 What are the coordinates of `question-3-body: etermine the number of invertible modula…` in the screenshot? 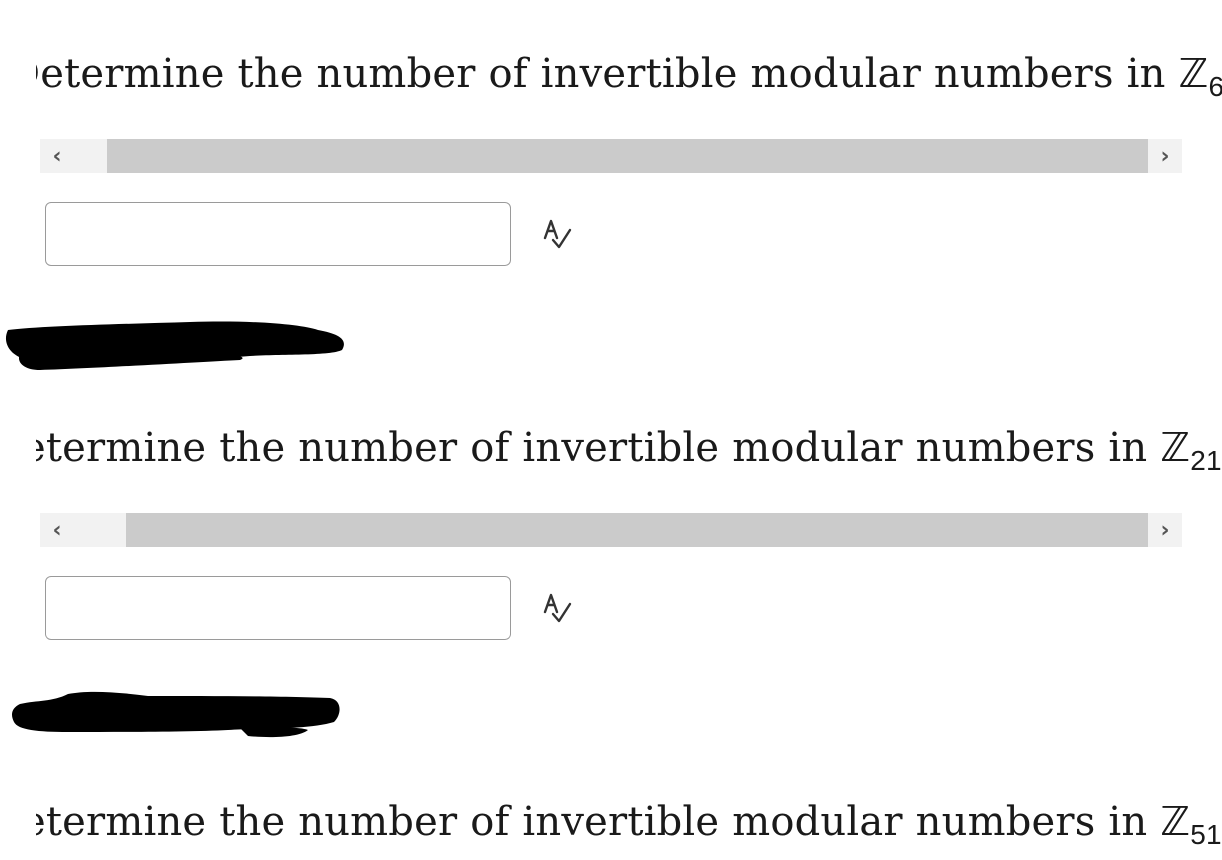 It's located at (591, 822).